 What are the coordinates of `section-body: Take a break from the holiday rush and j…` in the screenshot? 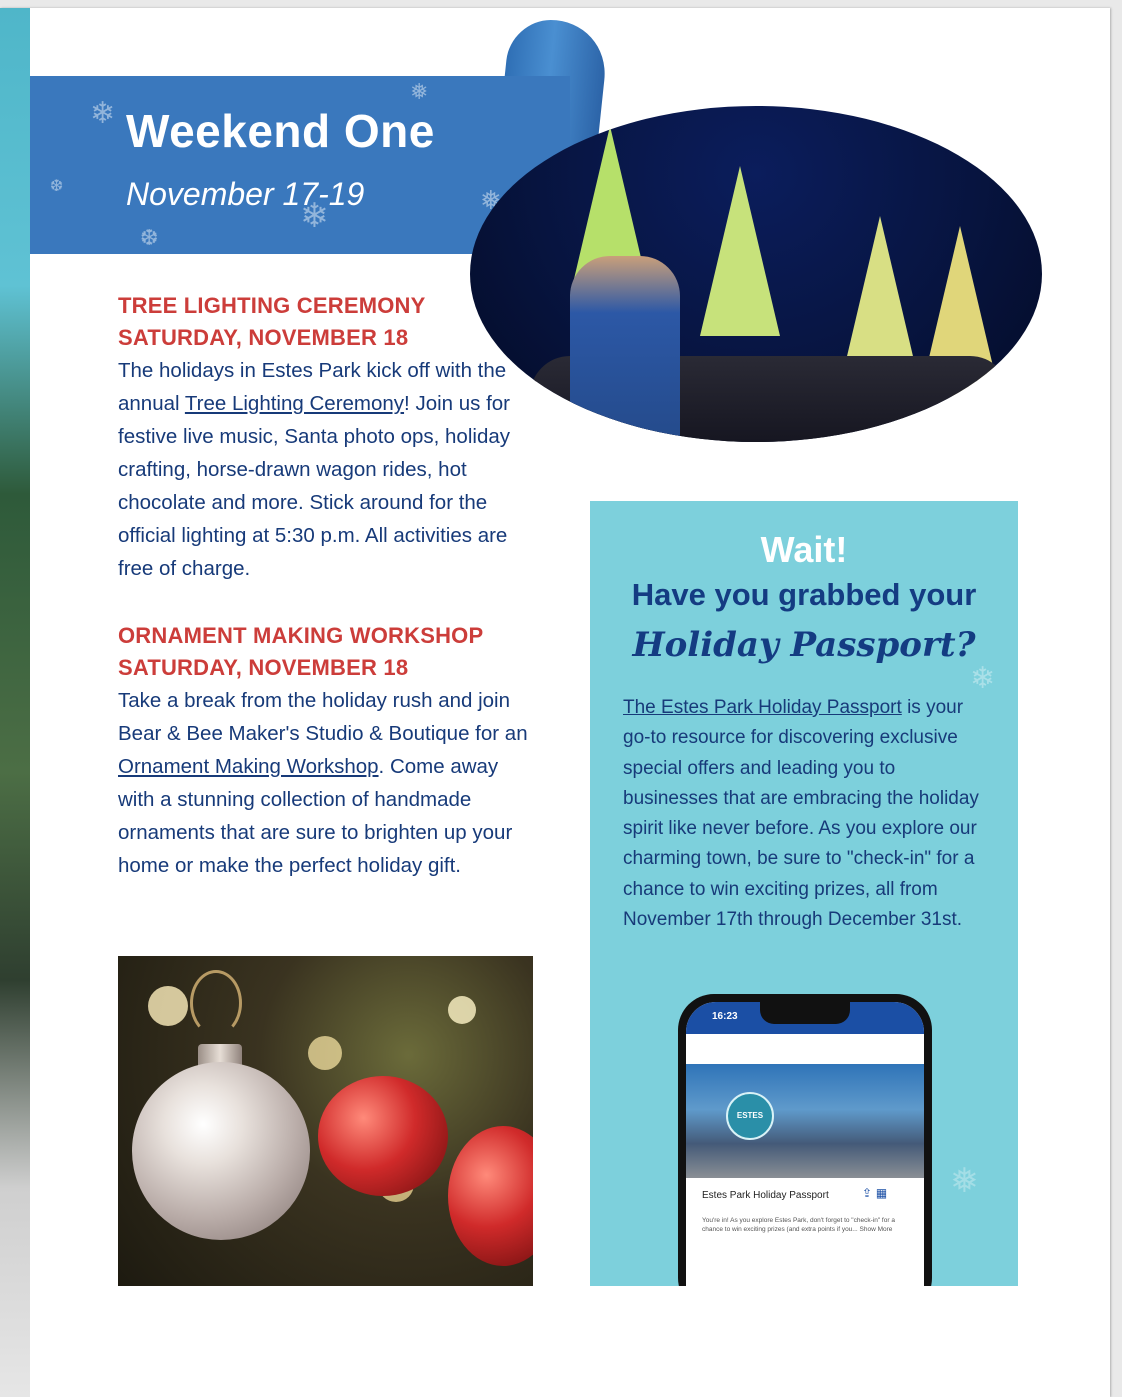 It's located at (323, 783).